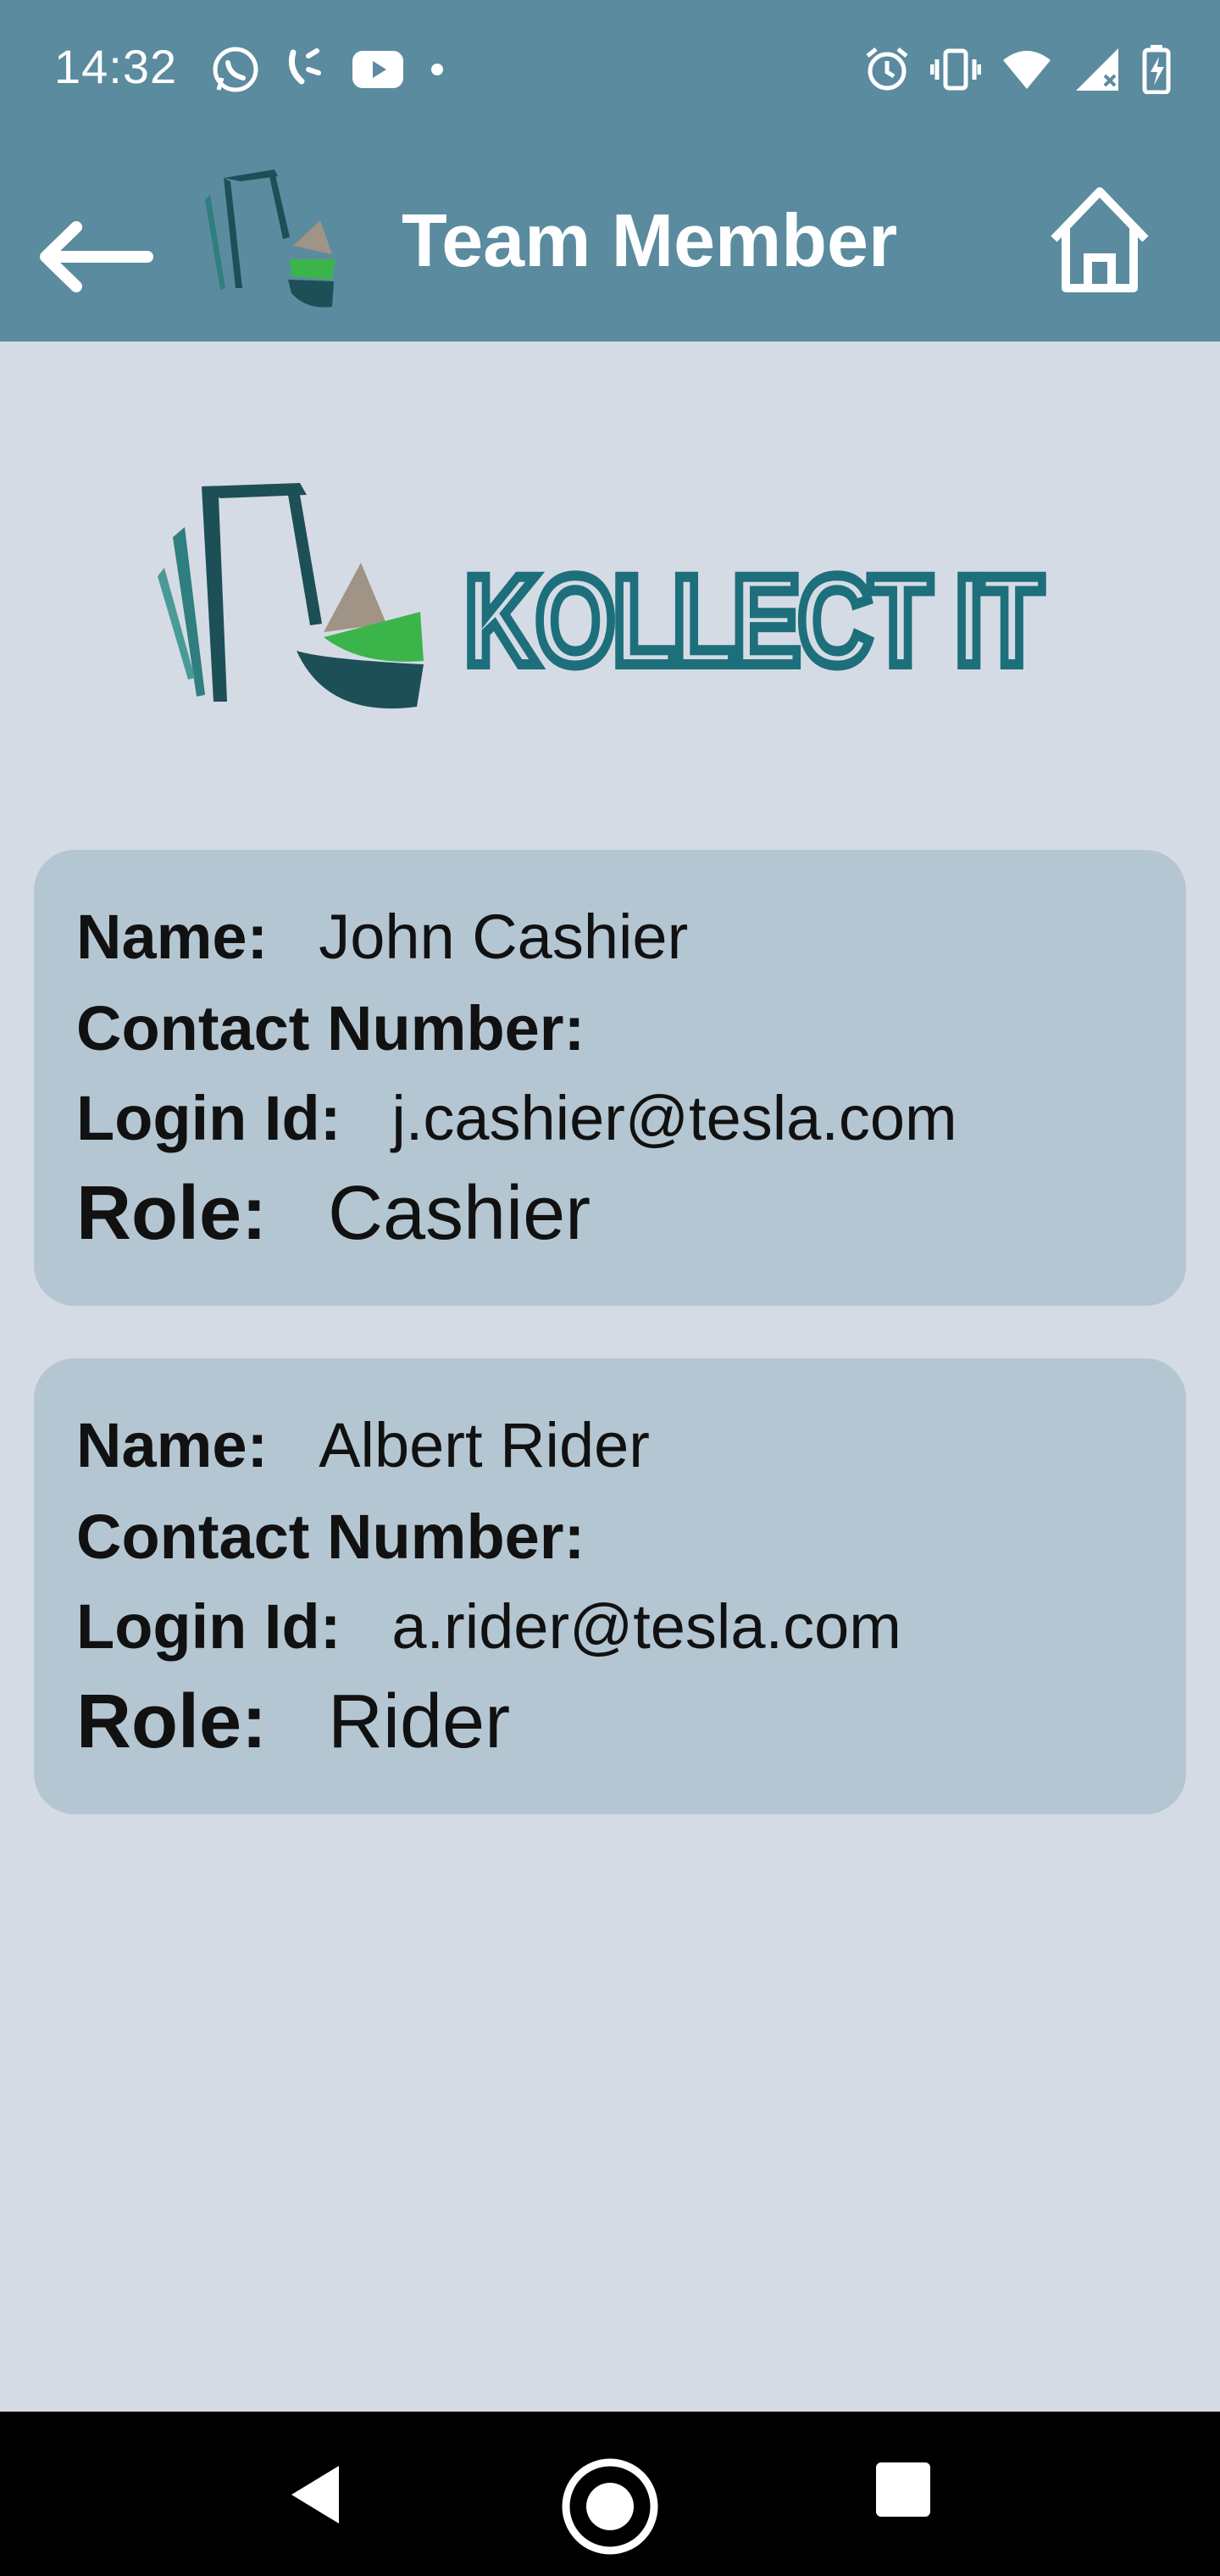 Image resolution: width=1220 pixels, height=2576 pixels. I want to click on login-value: a.rider@tesla.com, so click(646, 1626).